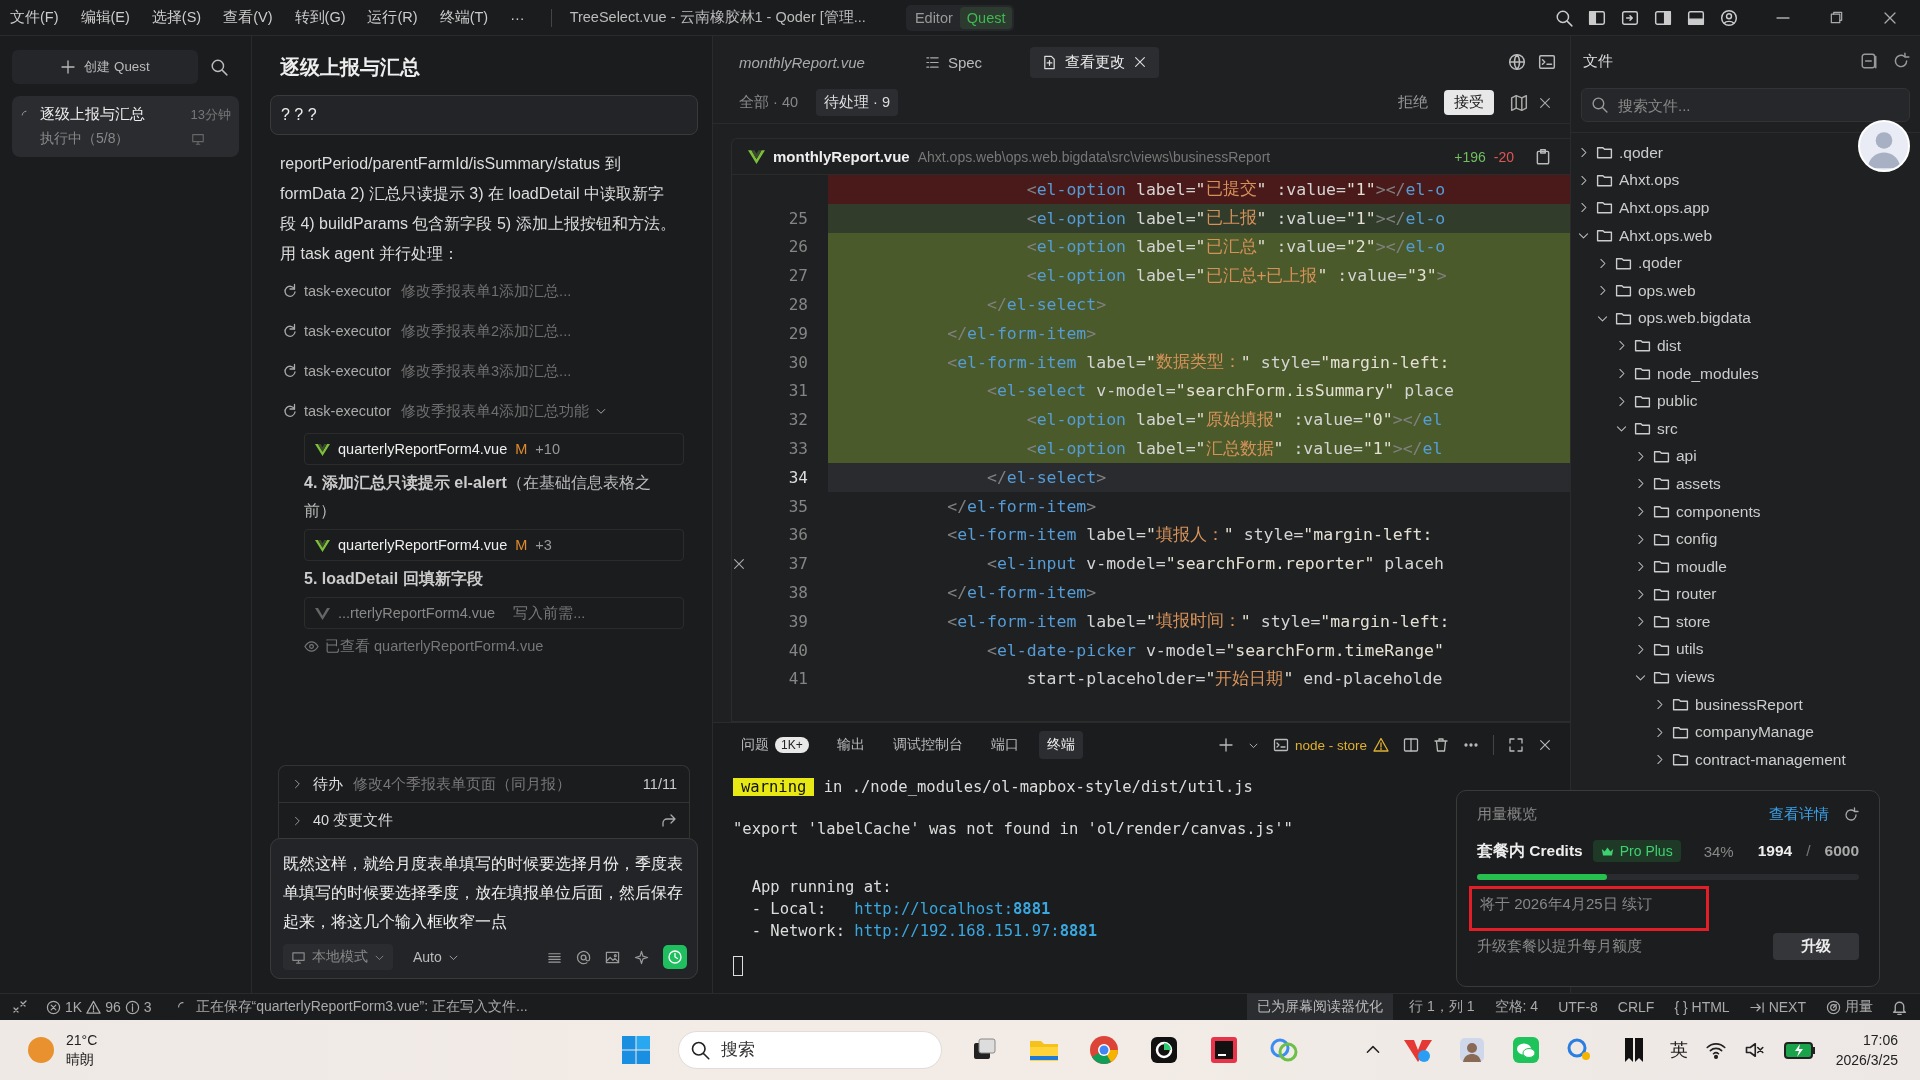  Describe the element at coordinates (105, 17) in the screenshot. I see `menu-item: 编辑(E)` at that location.